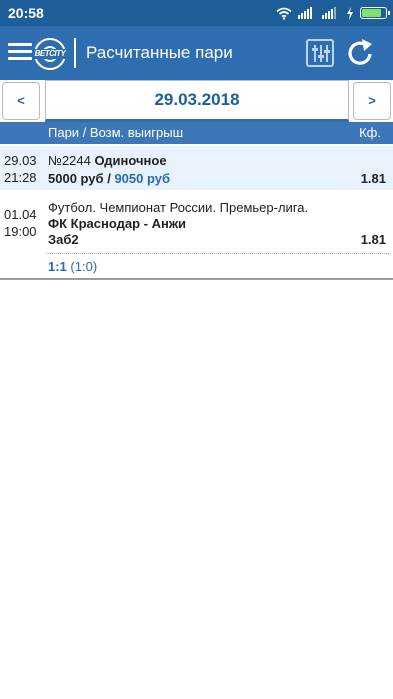 The width and height of the screenshot is (393, 699). Describe the element at coordinates (159, 52) in the screenshot. I see `page-title: Расчитанные пари` at that location.